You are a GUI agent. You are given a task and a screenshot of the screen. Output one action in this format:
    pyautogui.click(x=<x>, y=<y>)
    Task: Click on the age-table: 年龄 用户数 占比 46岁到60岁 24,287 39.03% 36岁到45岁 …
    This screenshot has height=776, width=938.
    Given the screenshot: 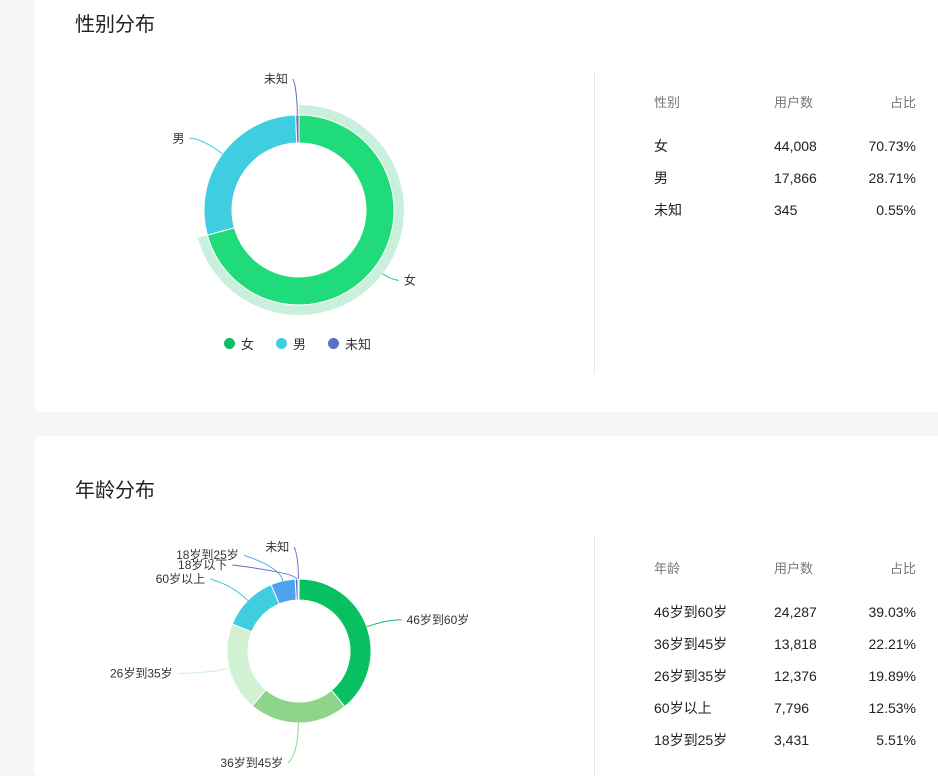 What is the action you would take?
    pyautogui.click(x=781, y=654)
    